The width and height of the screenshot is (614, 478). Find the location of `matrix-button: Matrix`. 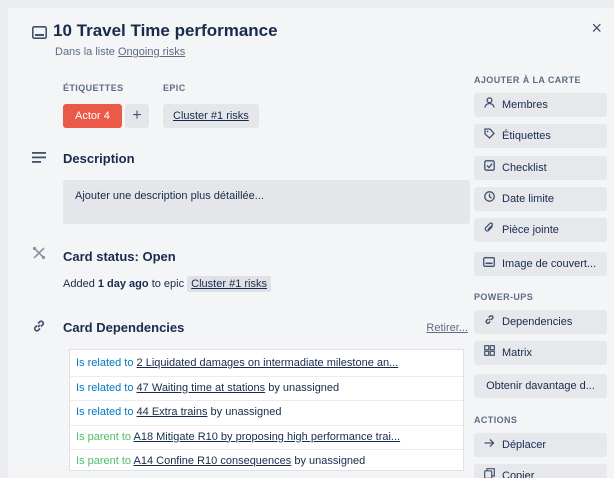

matrix-button: Matrix is located at coordinates (540, 353).